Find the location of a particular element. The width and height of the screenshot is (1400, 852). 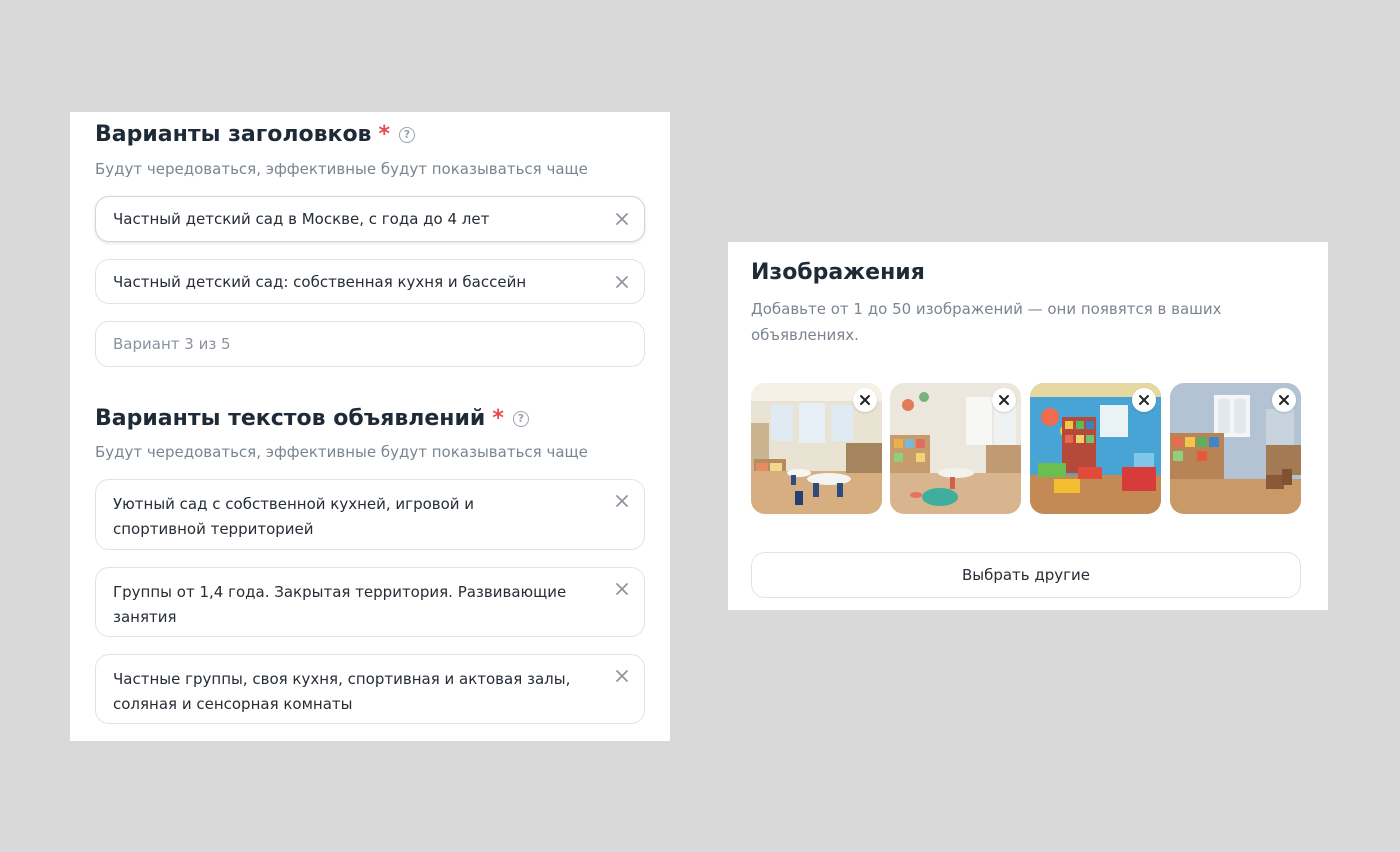

text-field-2-line2: занятия is located at coordinates (145, 617).